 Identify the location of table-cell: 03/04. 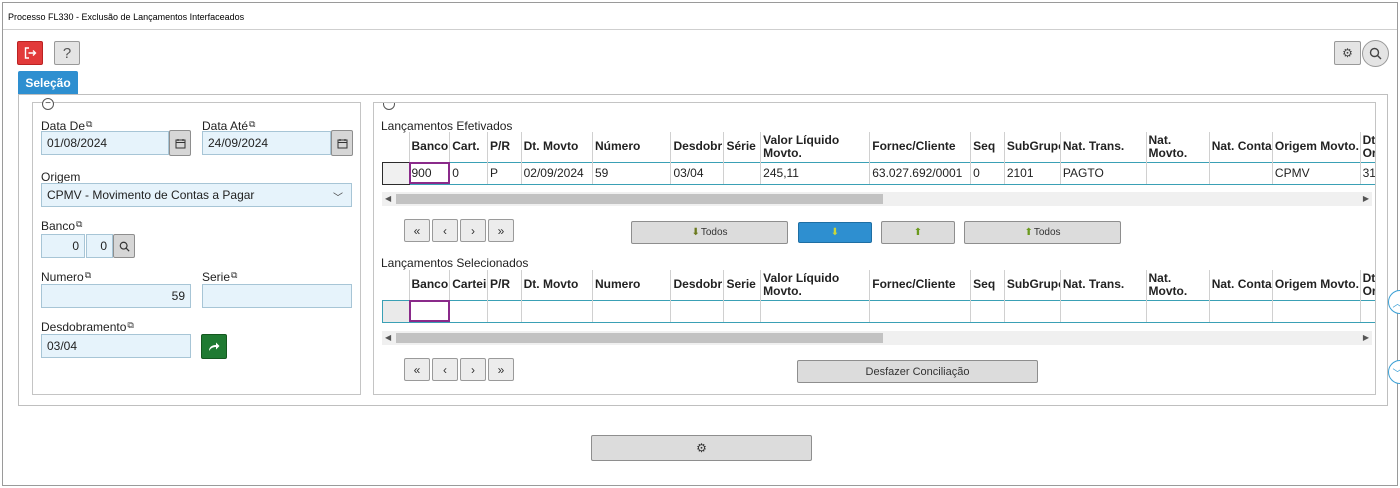
(697, 173).